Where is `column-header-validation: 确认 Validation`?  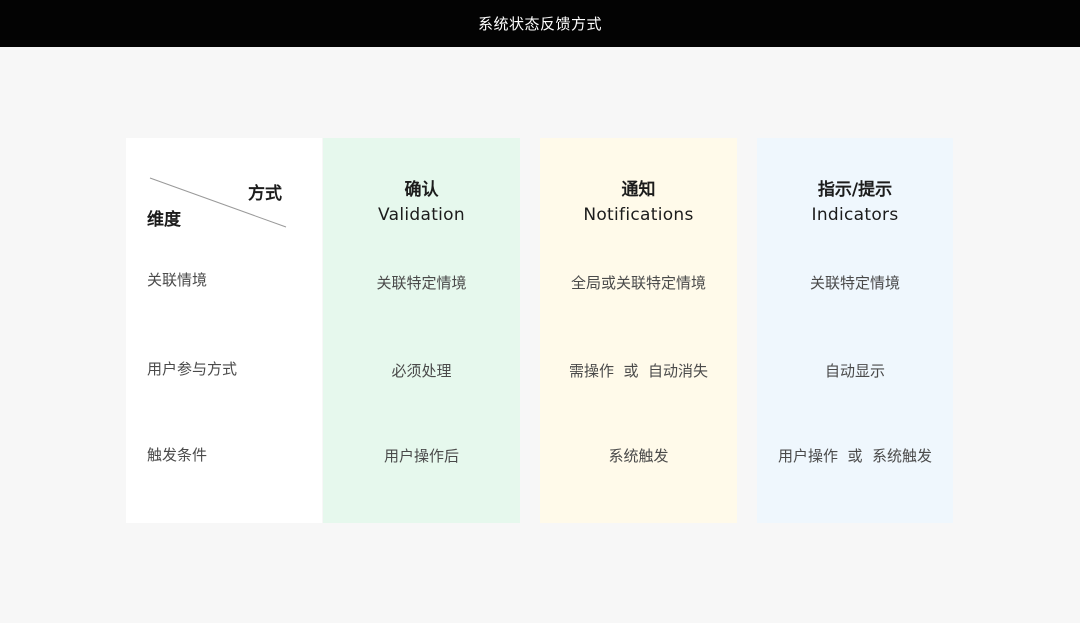 column-header-validation: 确认 Validation is located at coordinates (421, 203).